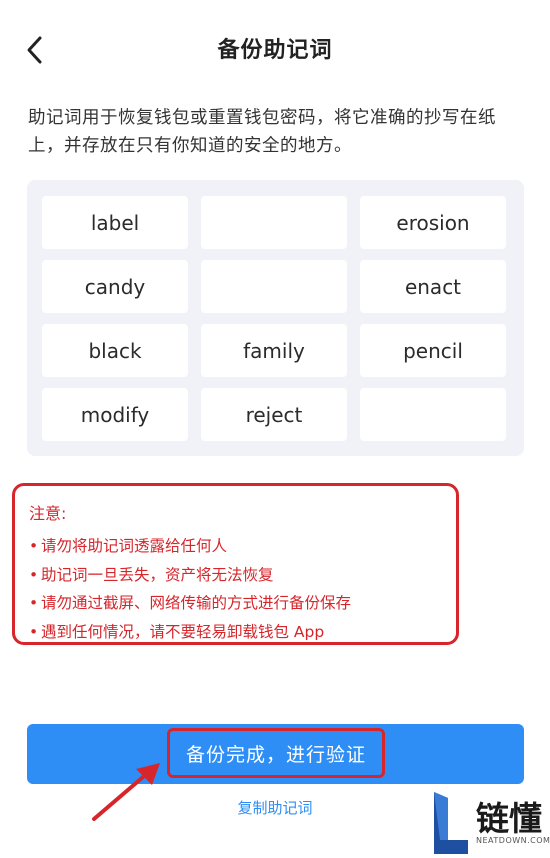 This screenshot has height=858, width=550. I want to click on notice-item: • 遇到任何情况，请不要轻易卸载钱包 App, so click(190, 632).